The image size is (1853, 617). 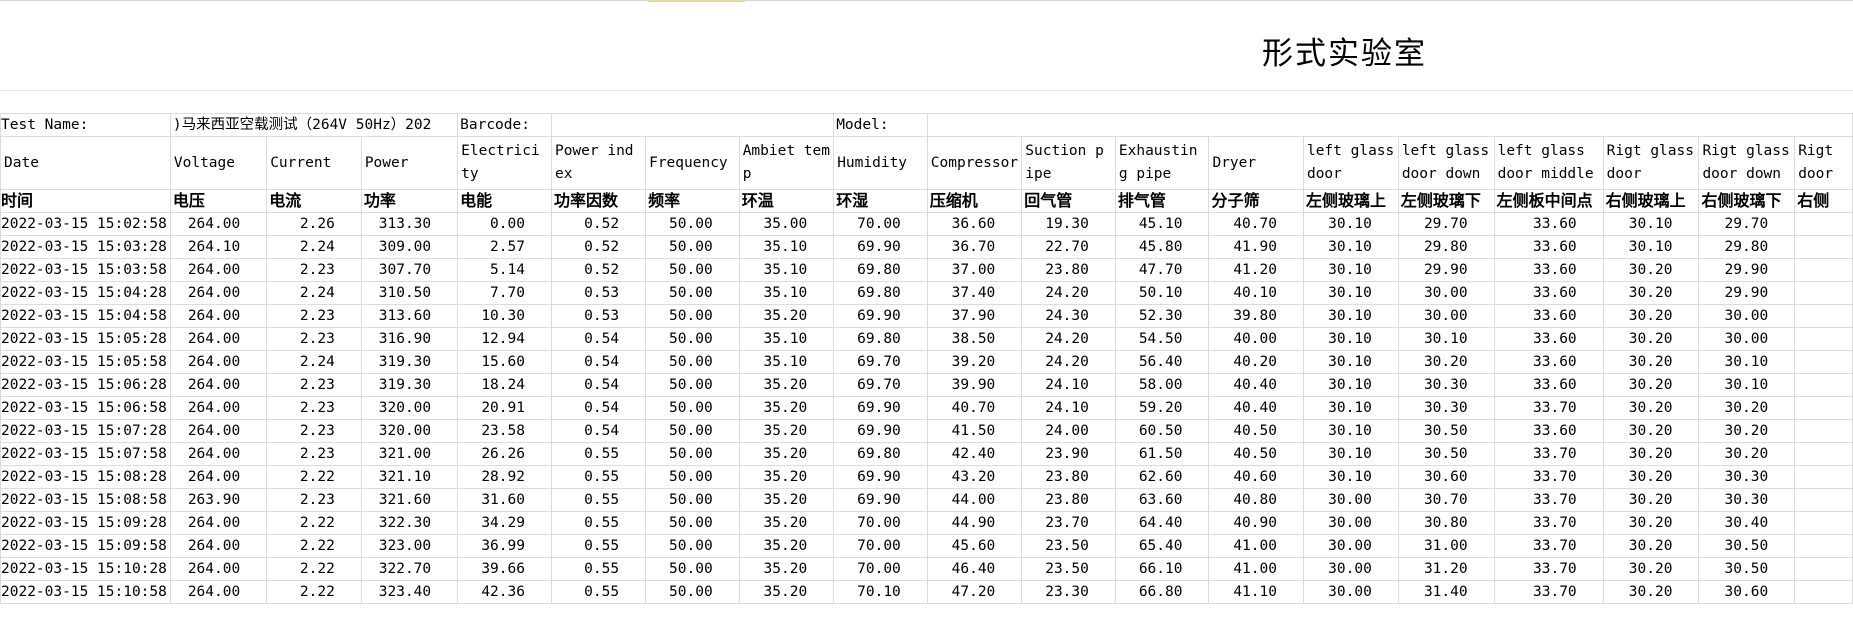 I want to click on value-cell: 37.00, so click(x=974, y=270).